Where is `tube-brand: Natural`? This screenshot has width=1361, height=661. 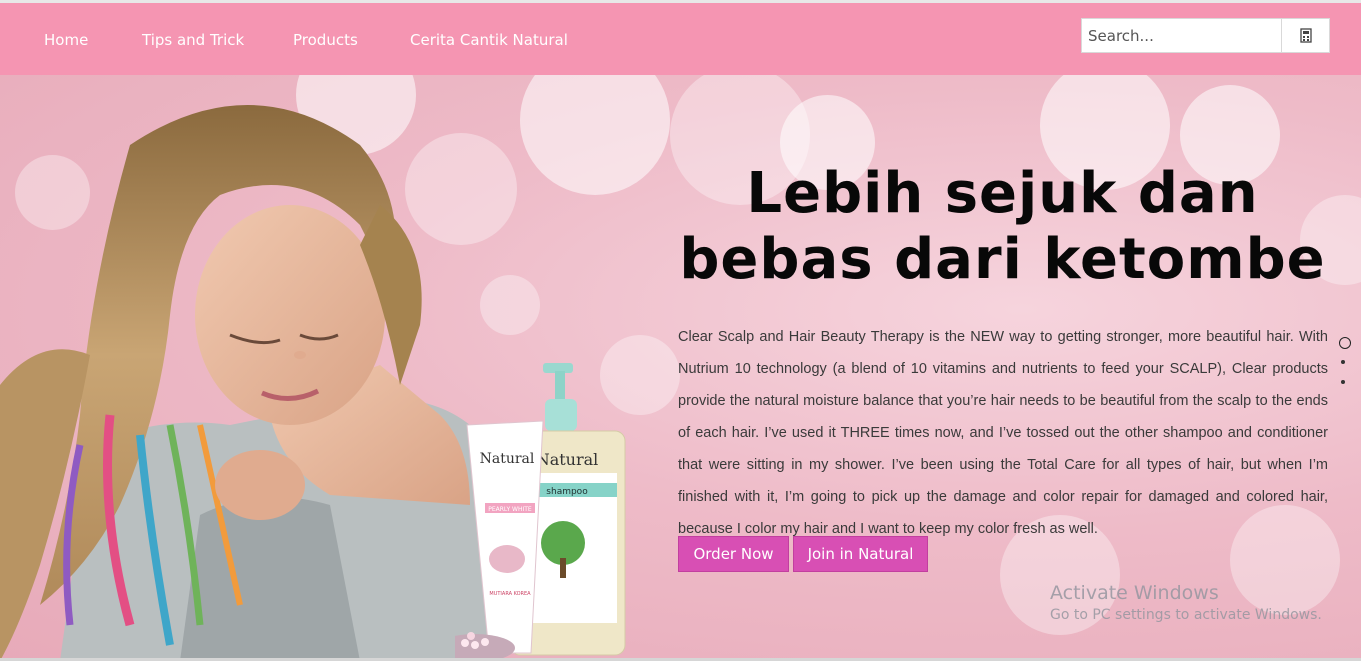 tube-brand: Natural is located at coordinates (507, 459).